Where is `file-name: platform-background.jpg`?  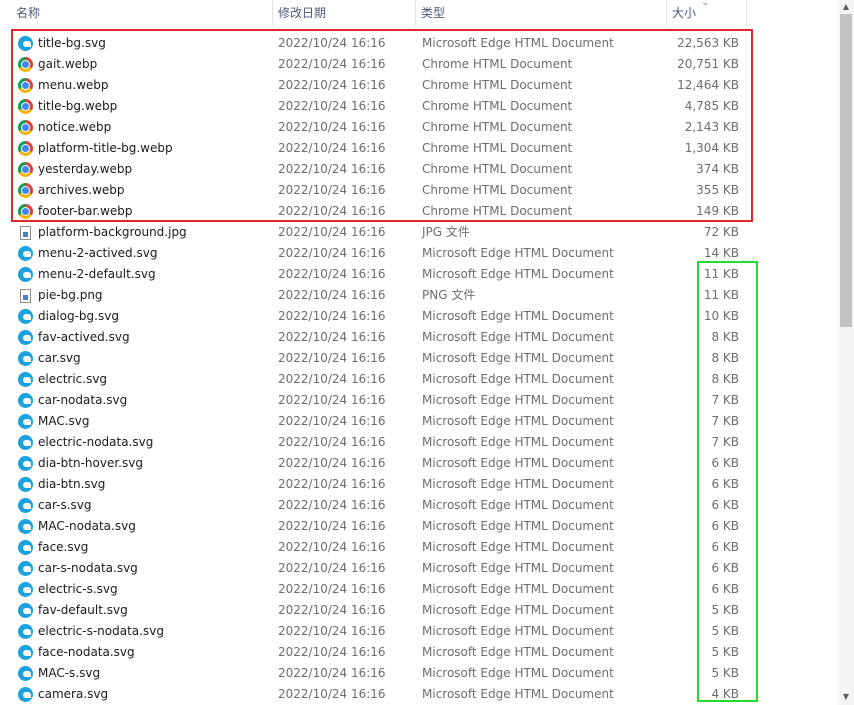
file-name: platform-background.jpg is located at coordinates (112, 232).